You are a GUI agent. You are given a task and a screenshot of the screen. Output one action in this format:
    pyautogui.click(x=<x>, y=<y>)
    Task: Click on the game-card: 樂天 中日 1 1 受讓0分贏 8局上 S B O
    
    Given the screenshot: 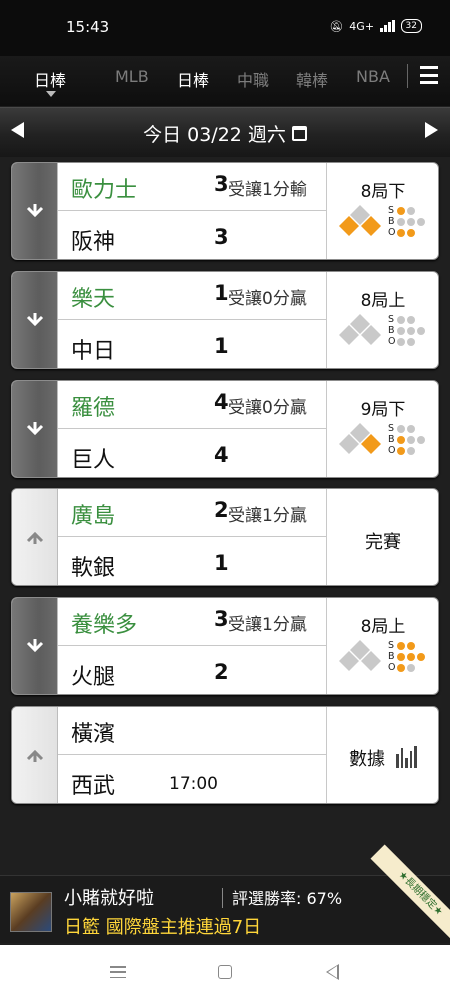 What is the action you would take?
    pyautogui.click(x=225, y=320)
    